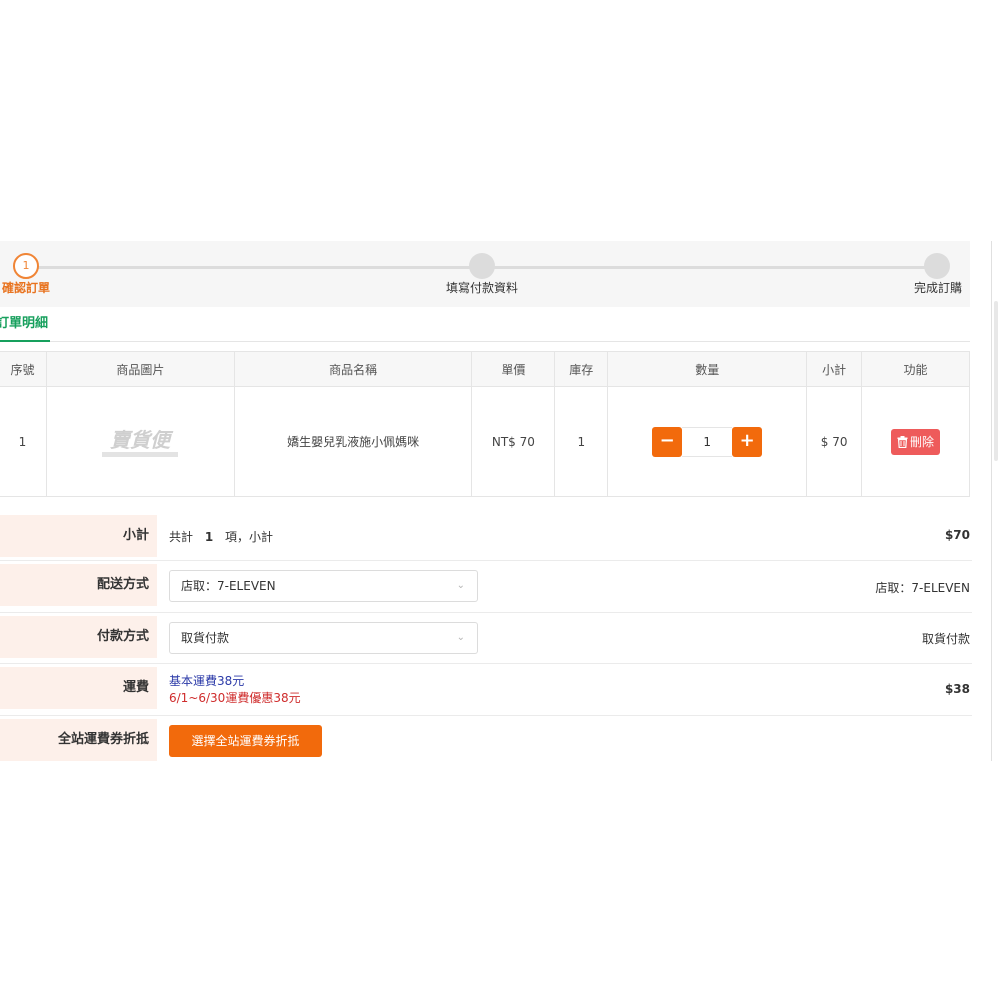 This screenshot has height=1000, width=1000. What do you see at coordinates (513, 441) in the screenshot?
I see `row-unit-price: NT$ 70` at bounding box center [513, 441].